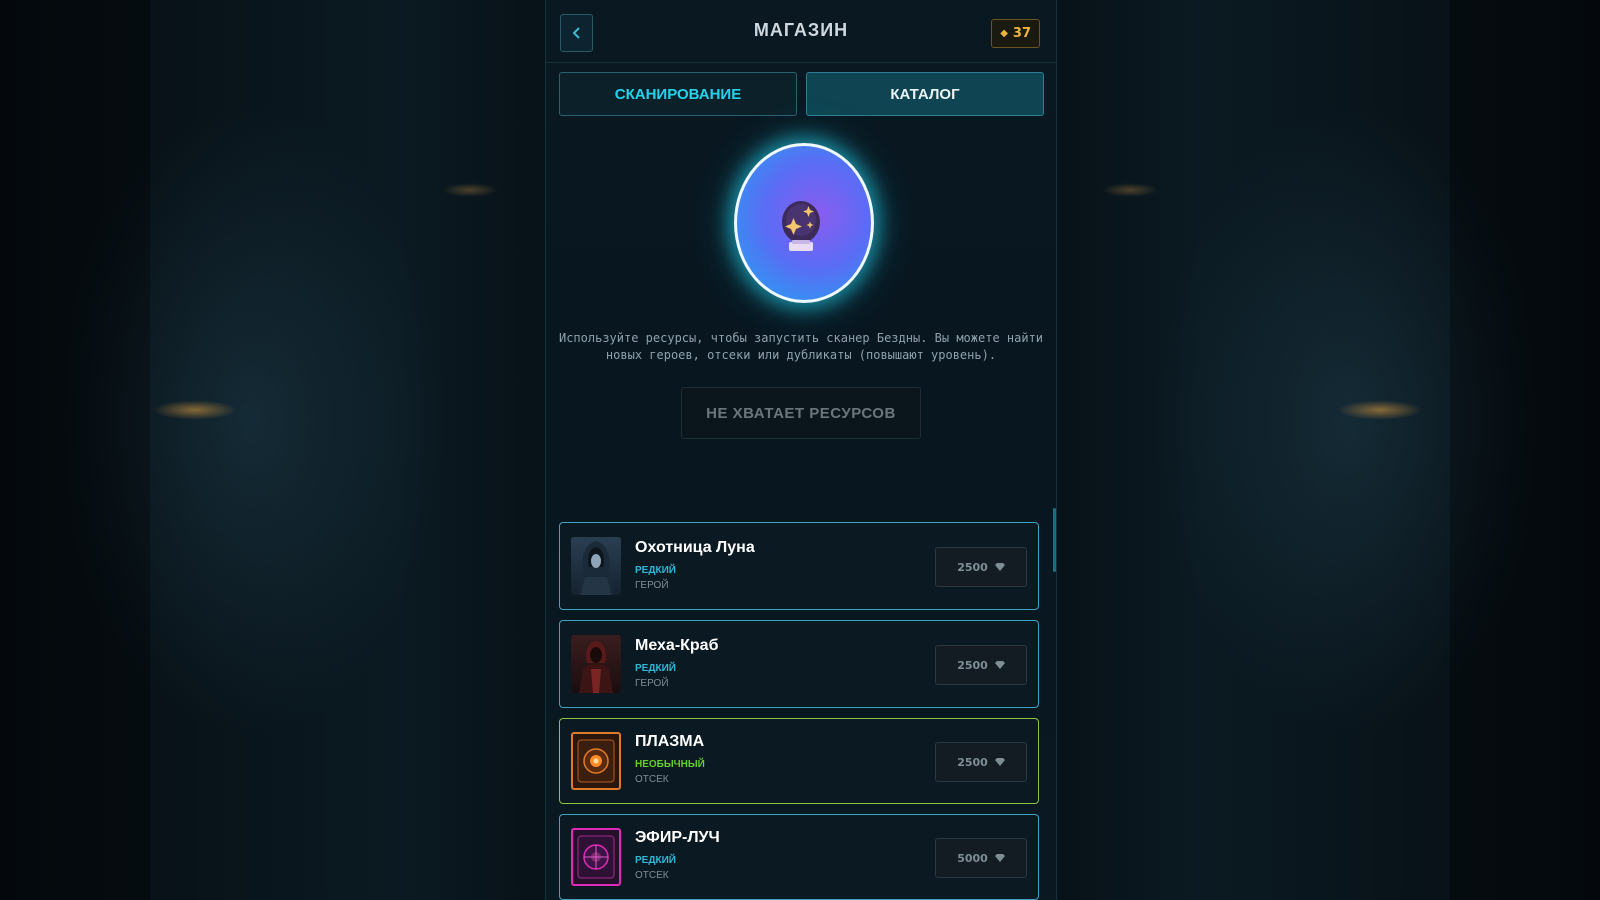 The width and height of the screenshot is (1600, 900). What do you see at coordinates (799, 761) in the screenshot?
I see `shop-item-card: ПЛАЗМА НЕОБЫЧНЫЙ ОТСЕК 2500` at bounding box center [799, 761].